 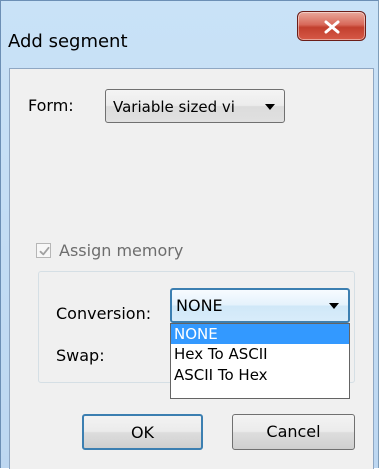 I want to click on ok-button: OK, so click(x=142, y=432).